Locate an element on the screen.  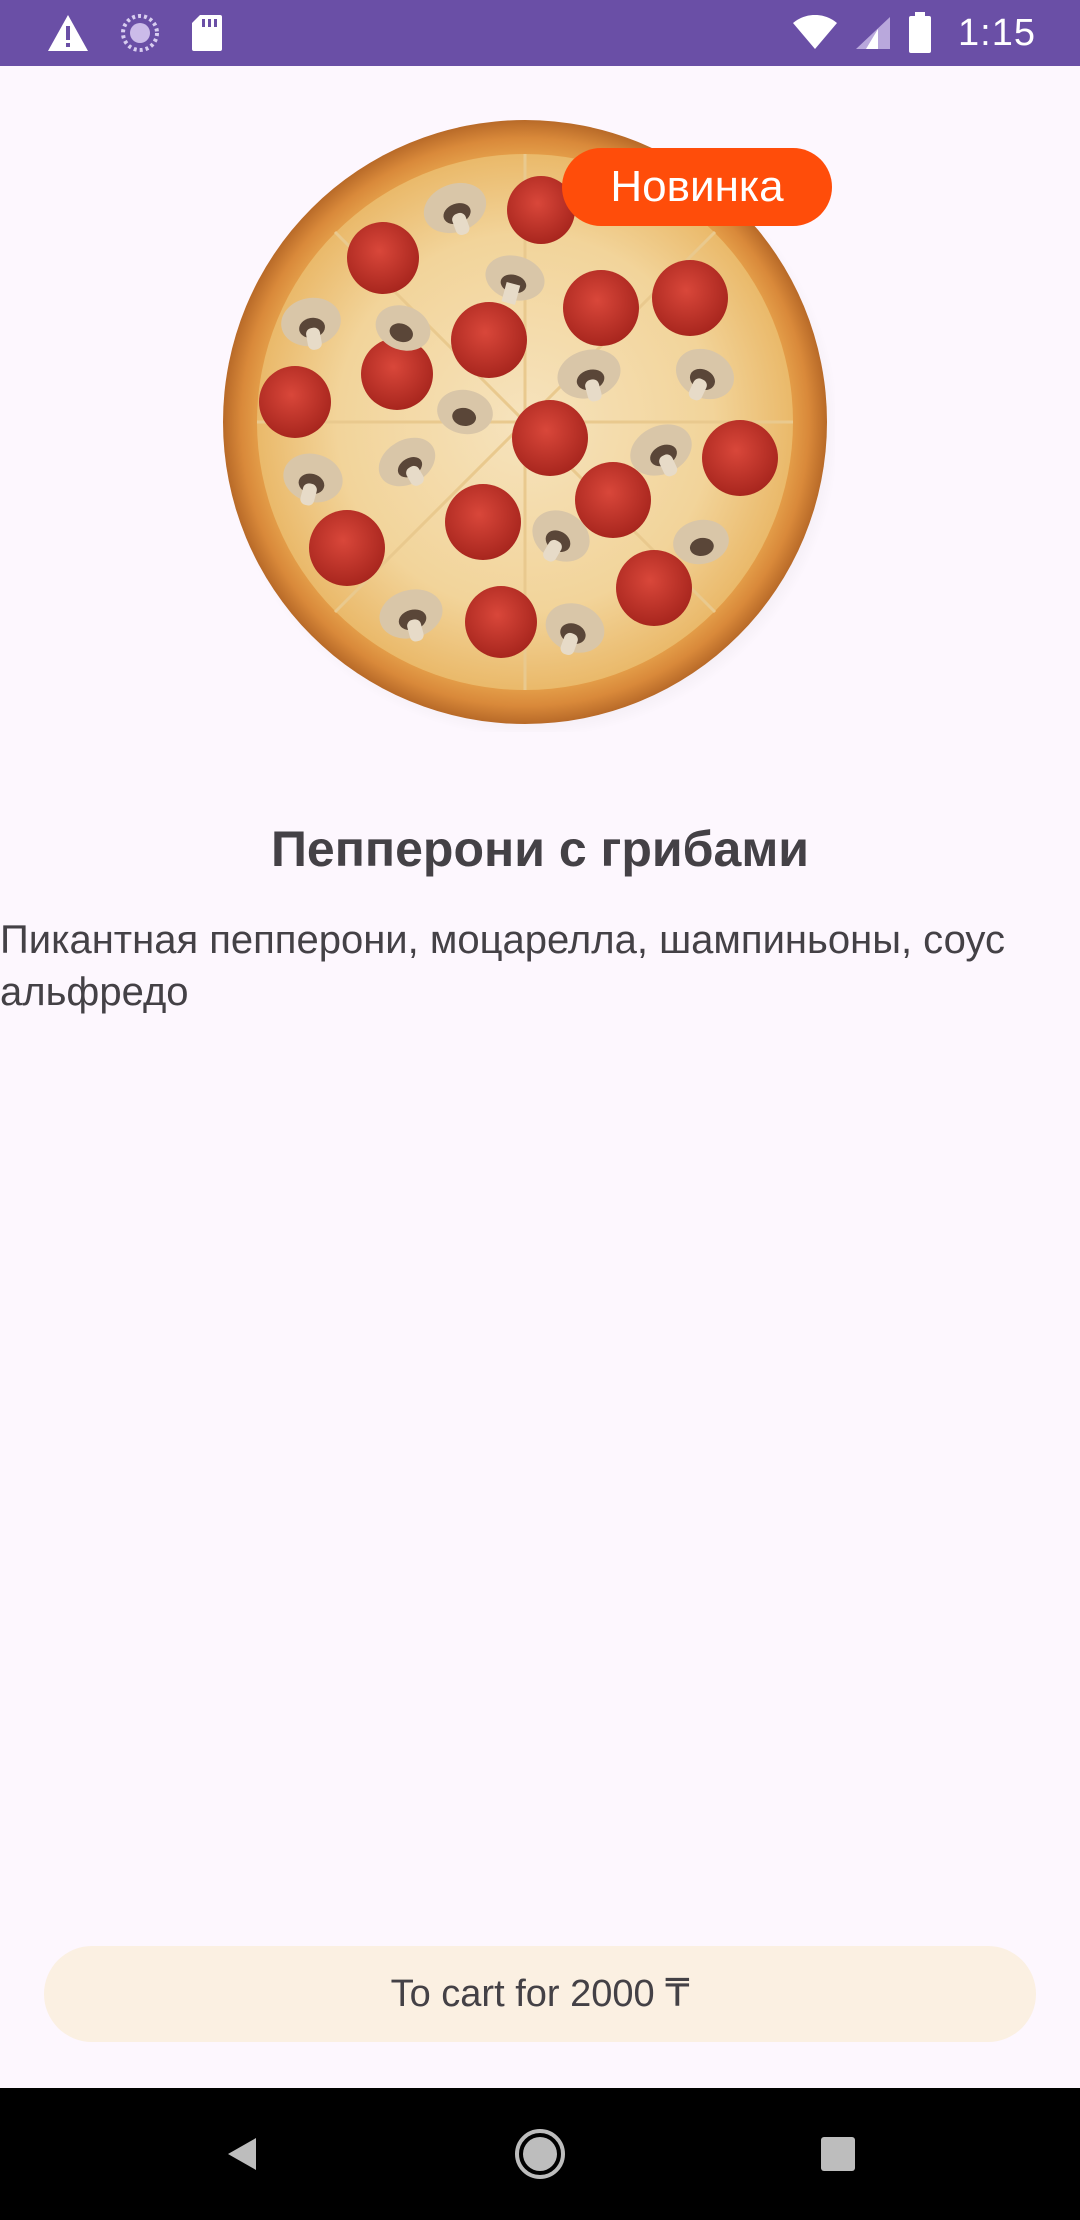
back-button is located at coordinates (242, 2154).